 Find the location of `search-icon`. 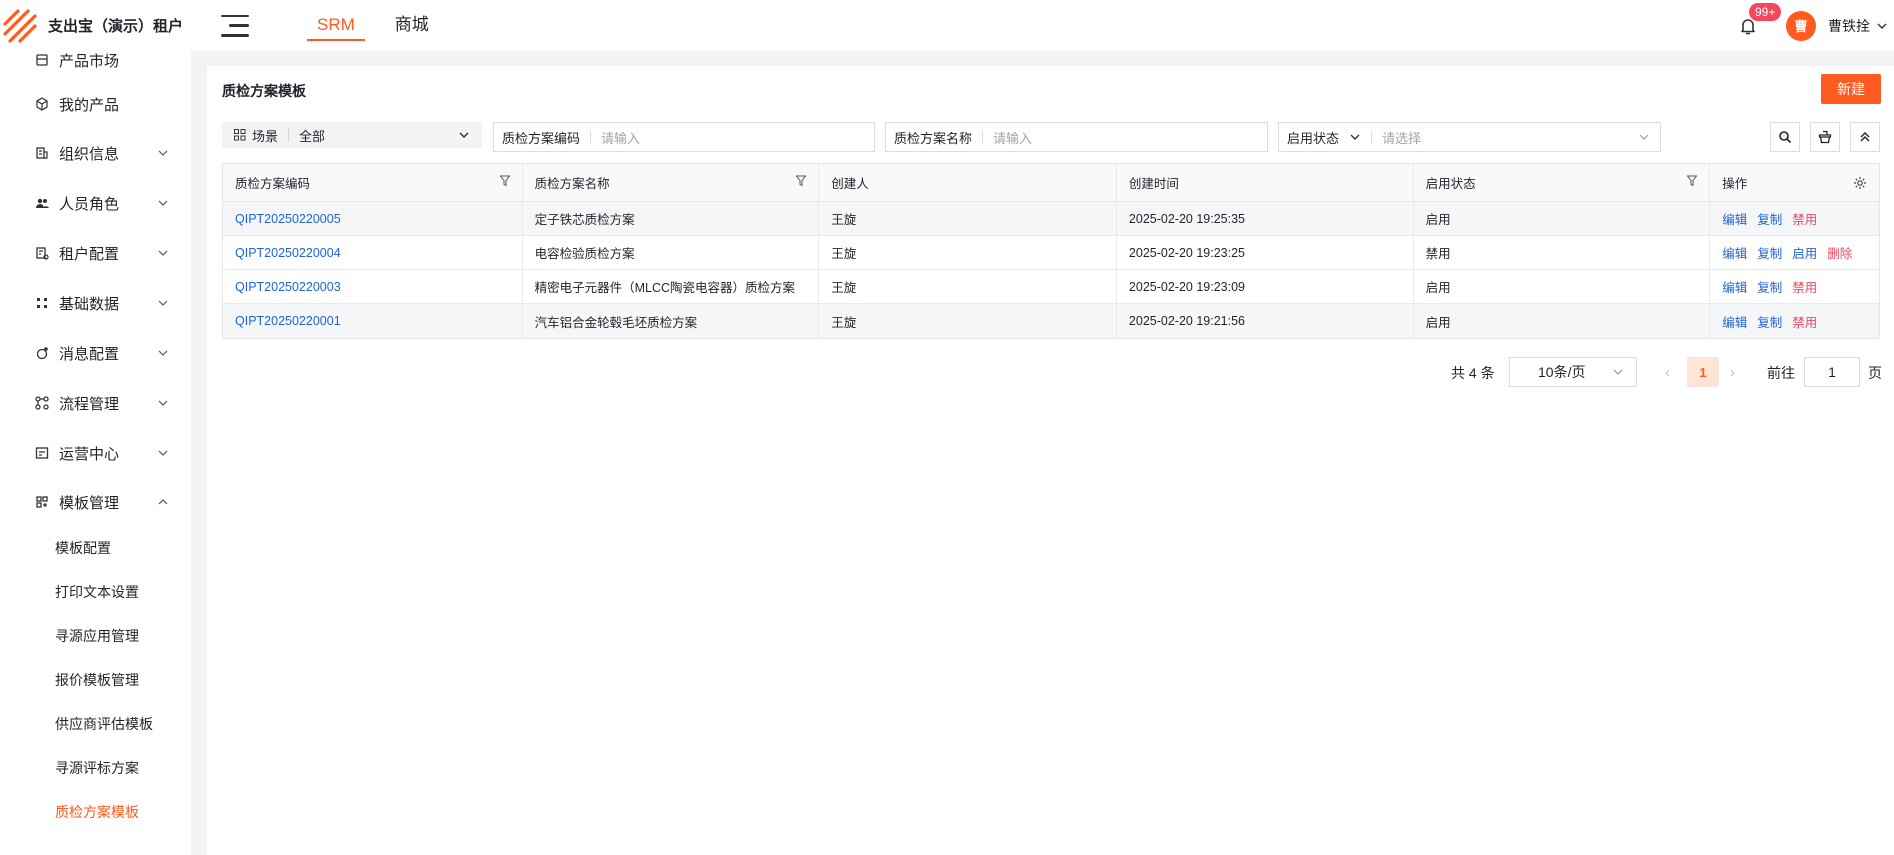

search-icon is located at coordinates (1785, 137).